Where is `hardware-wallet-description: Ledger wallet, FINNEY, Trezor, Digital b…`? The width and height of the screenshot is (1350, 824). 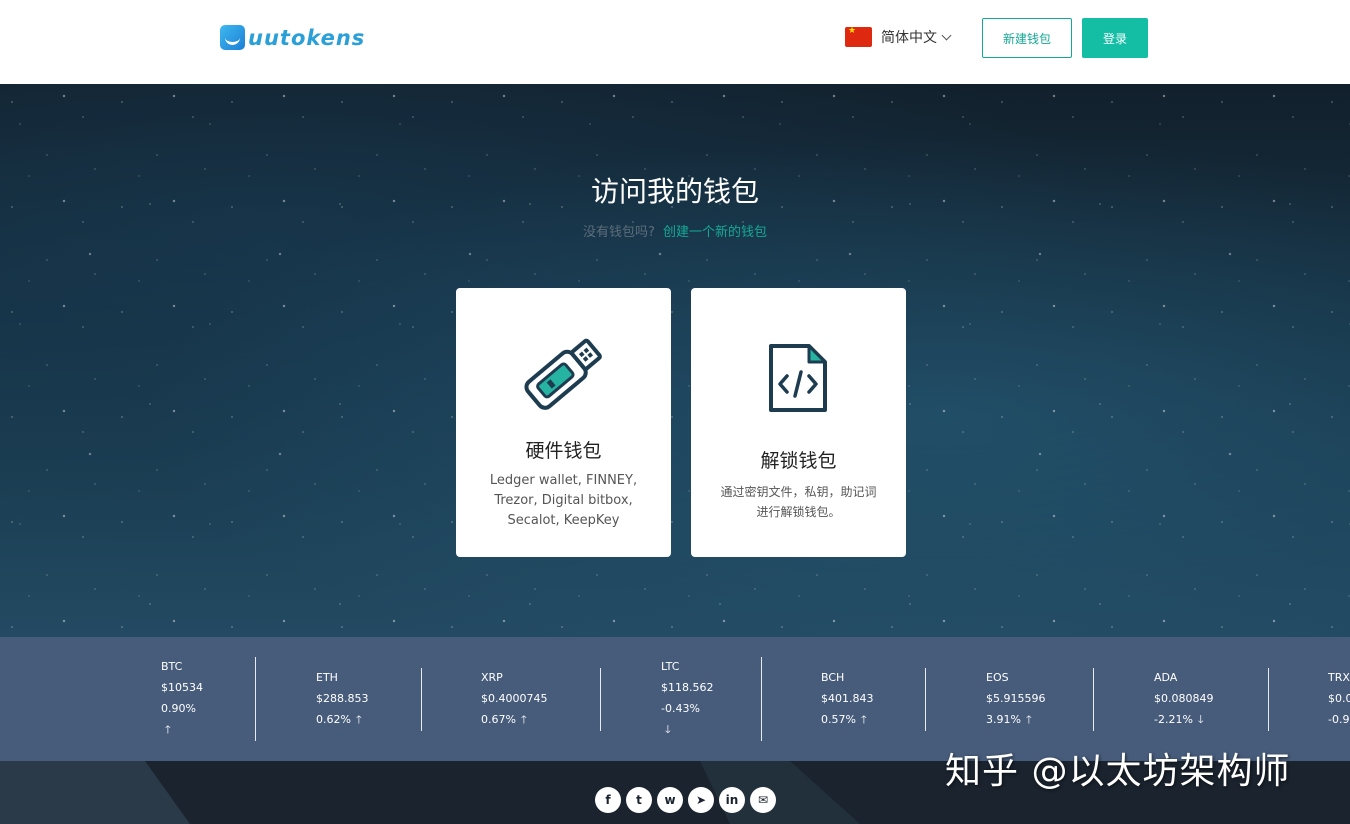 hardware-wallet-description: Ledger wallet, FINNEY, Trezor, Digital b… is located at coordinates (563, 501).